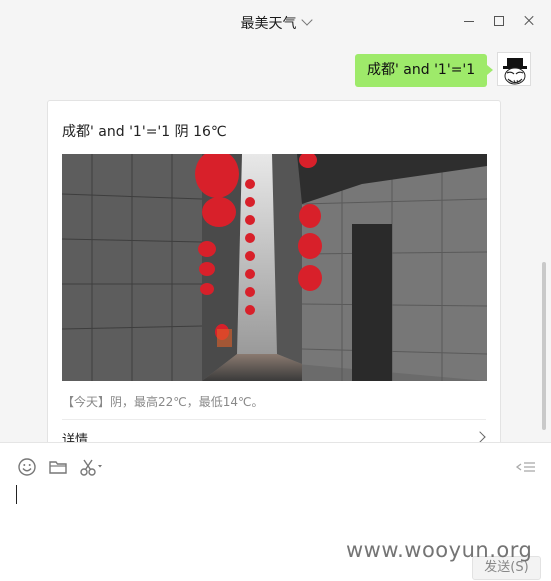 The height and width of the screenshot is (581, 551). I want to click on minimize-icon, so click(469, 21).